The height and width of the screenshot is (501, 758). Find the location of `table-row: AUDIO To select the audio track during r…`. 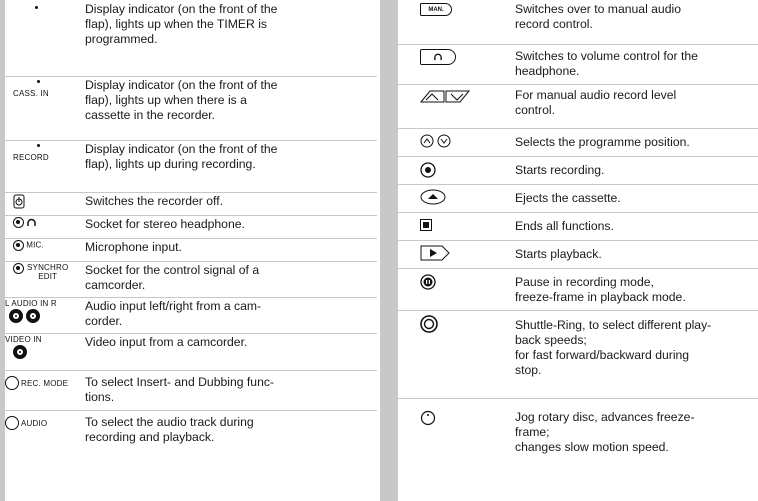

table-row: AUDIO To select the audio track during r… is located at coordinates (191, 455).